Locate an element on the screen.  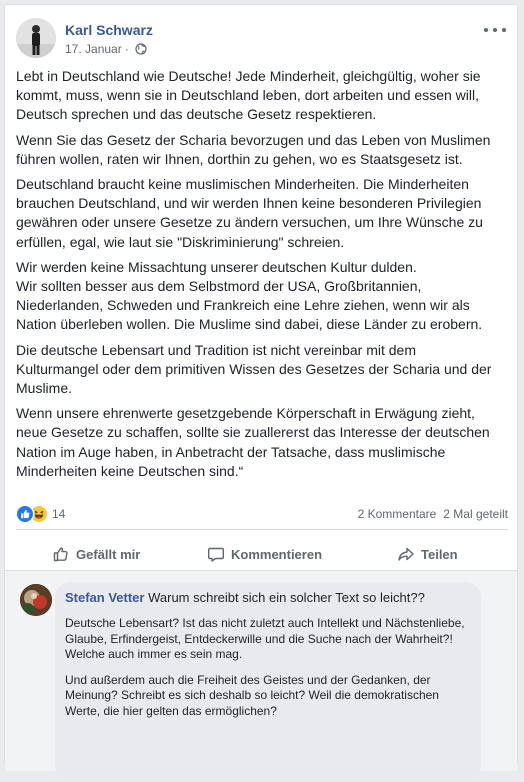
speech-bubble-icon is located at coordinates (216, 554).